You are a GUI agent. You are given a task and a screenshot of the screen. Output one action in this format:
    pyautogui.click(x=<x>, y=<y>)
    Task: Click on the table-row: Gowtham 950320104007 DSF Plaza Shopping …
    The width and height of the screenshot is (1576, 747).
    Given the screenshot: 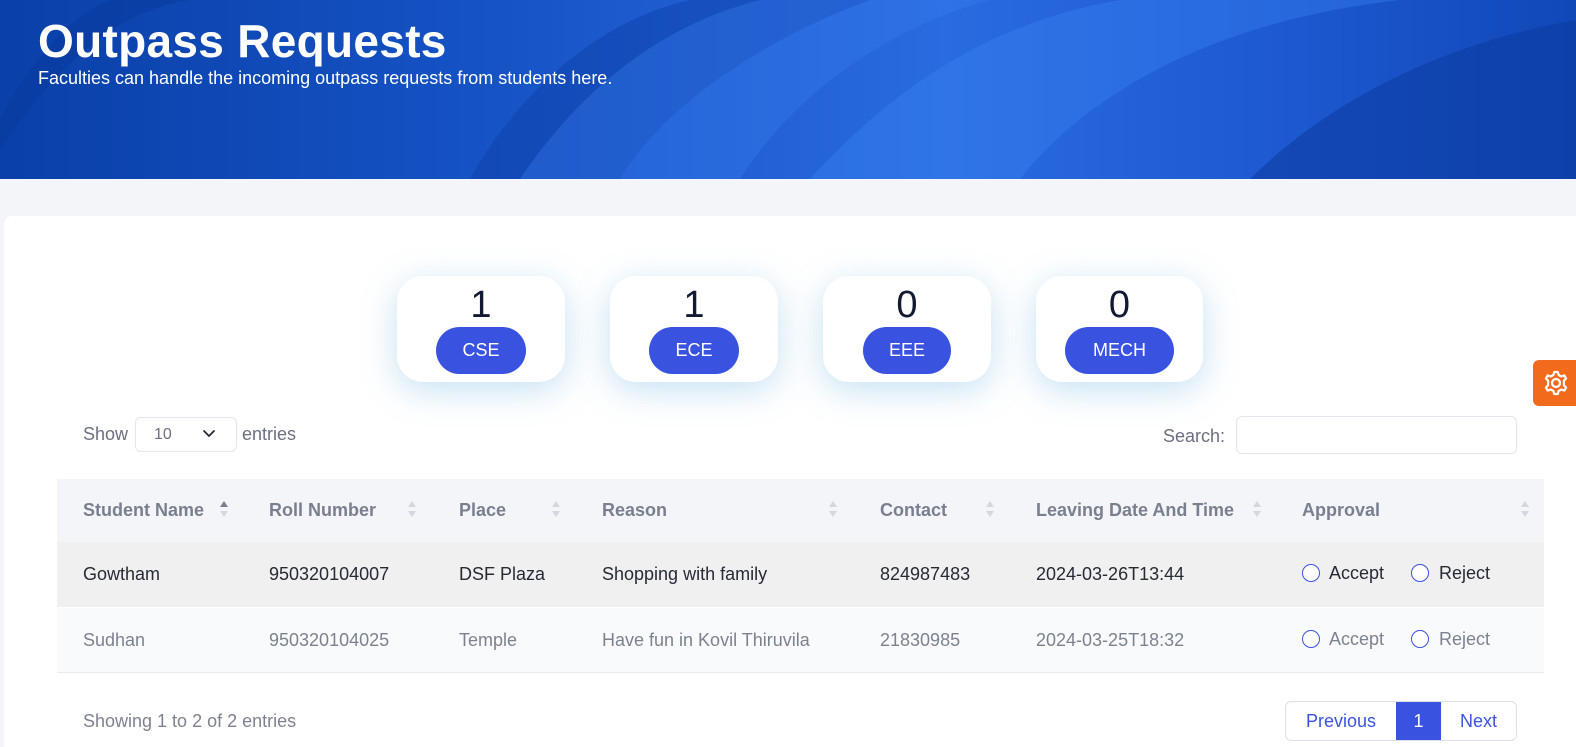 What is the action you would take?
    pyautogui.click(x=800, y=574)
    